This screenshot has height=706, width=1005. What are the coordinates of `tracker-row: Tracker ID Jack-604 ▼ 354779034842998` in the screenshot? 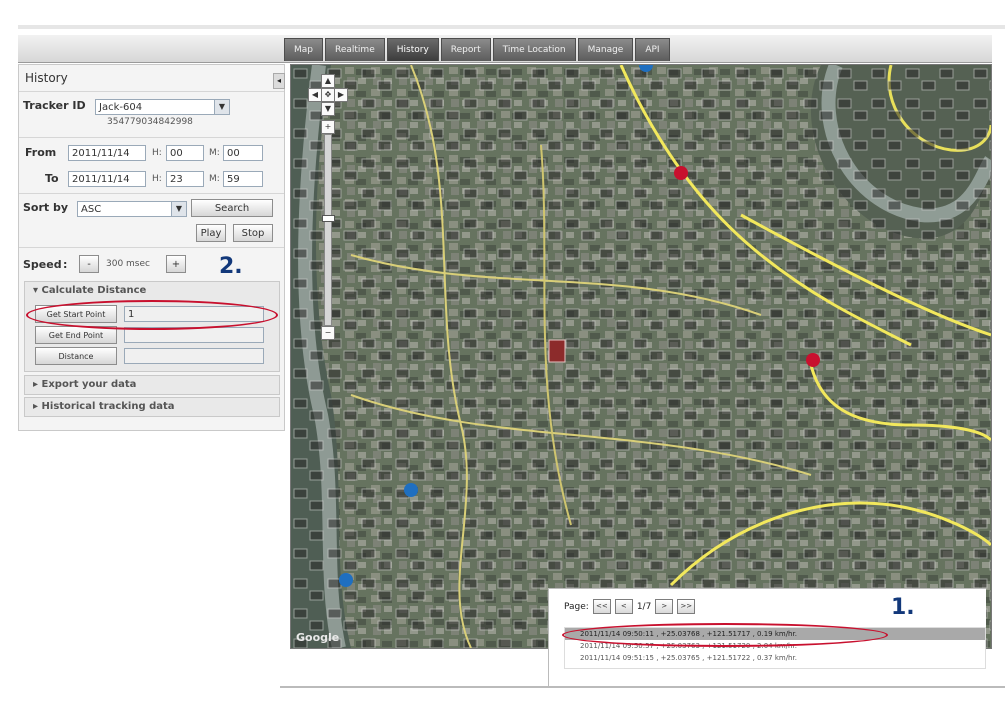 It's located at (150, 117).